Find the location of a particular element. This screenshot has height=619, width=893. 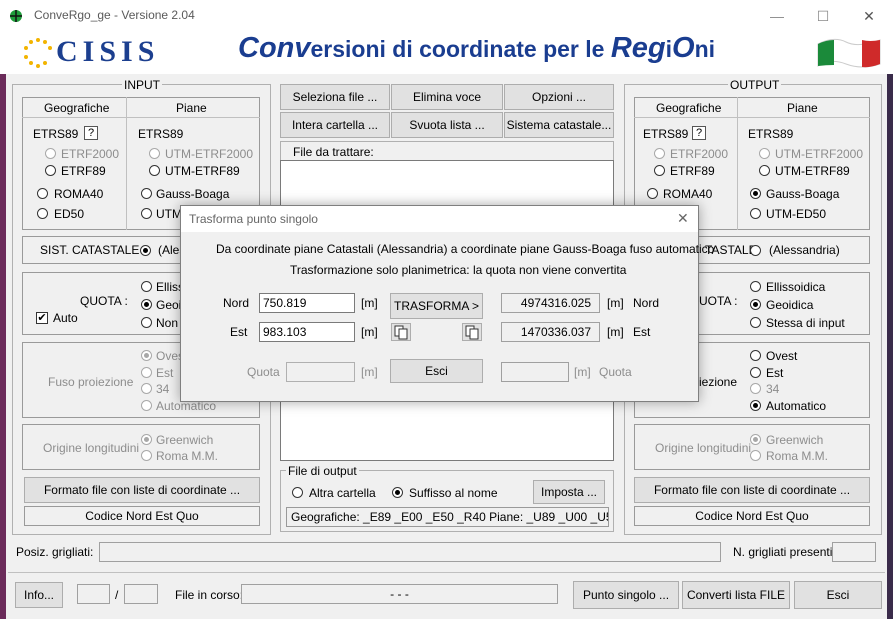

input-greenwich-radio is located at coordinates (146, 439).